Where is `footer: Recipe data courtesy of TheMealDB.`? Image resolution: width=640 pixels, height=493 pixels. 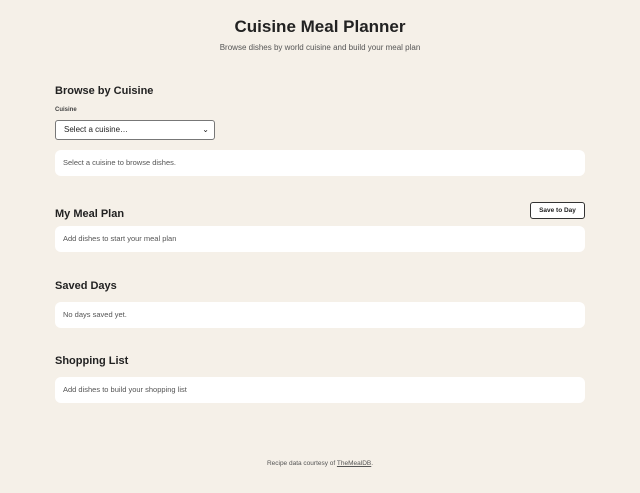 footer: Recipe data courtesy of TheMealDB. is located at coordinates (320, 463).